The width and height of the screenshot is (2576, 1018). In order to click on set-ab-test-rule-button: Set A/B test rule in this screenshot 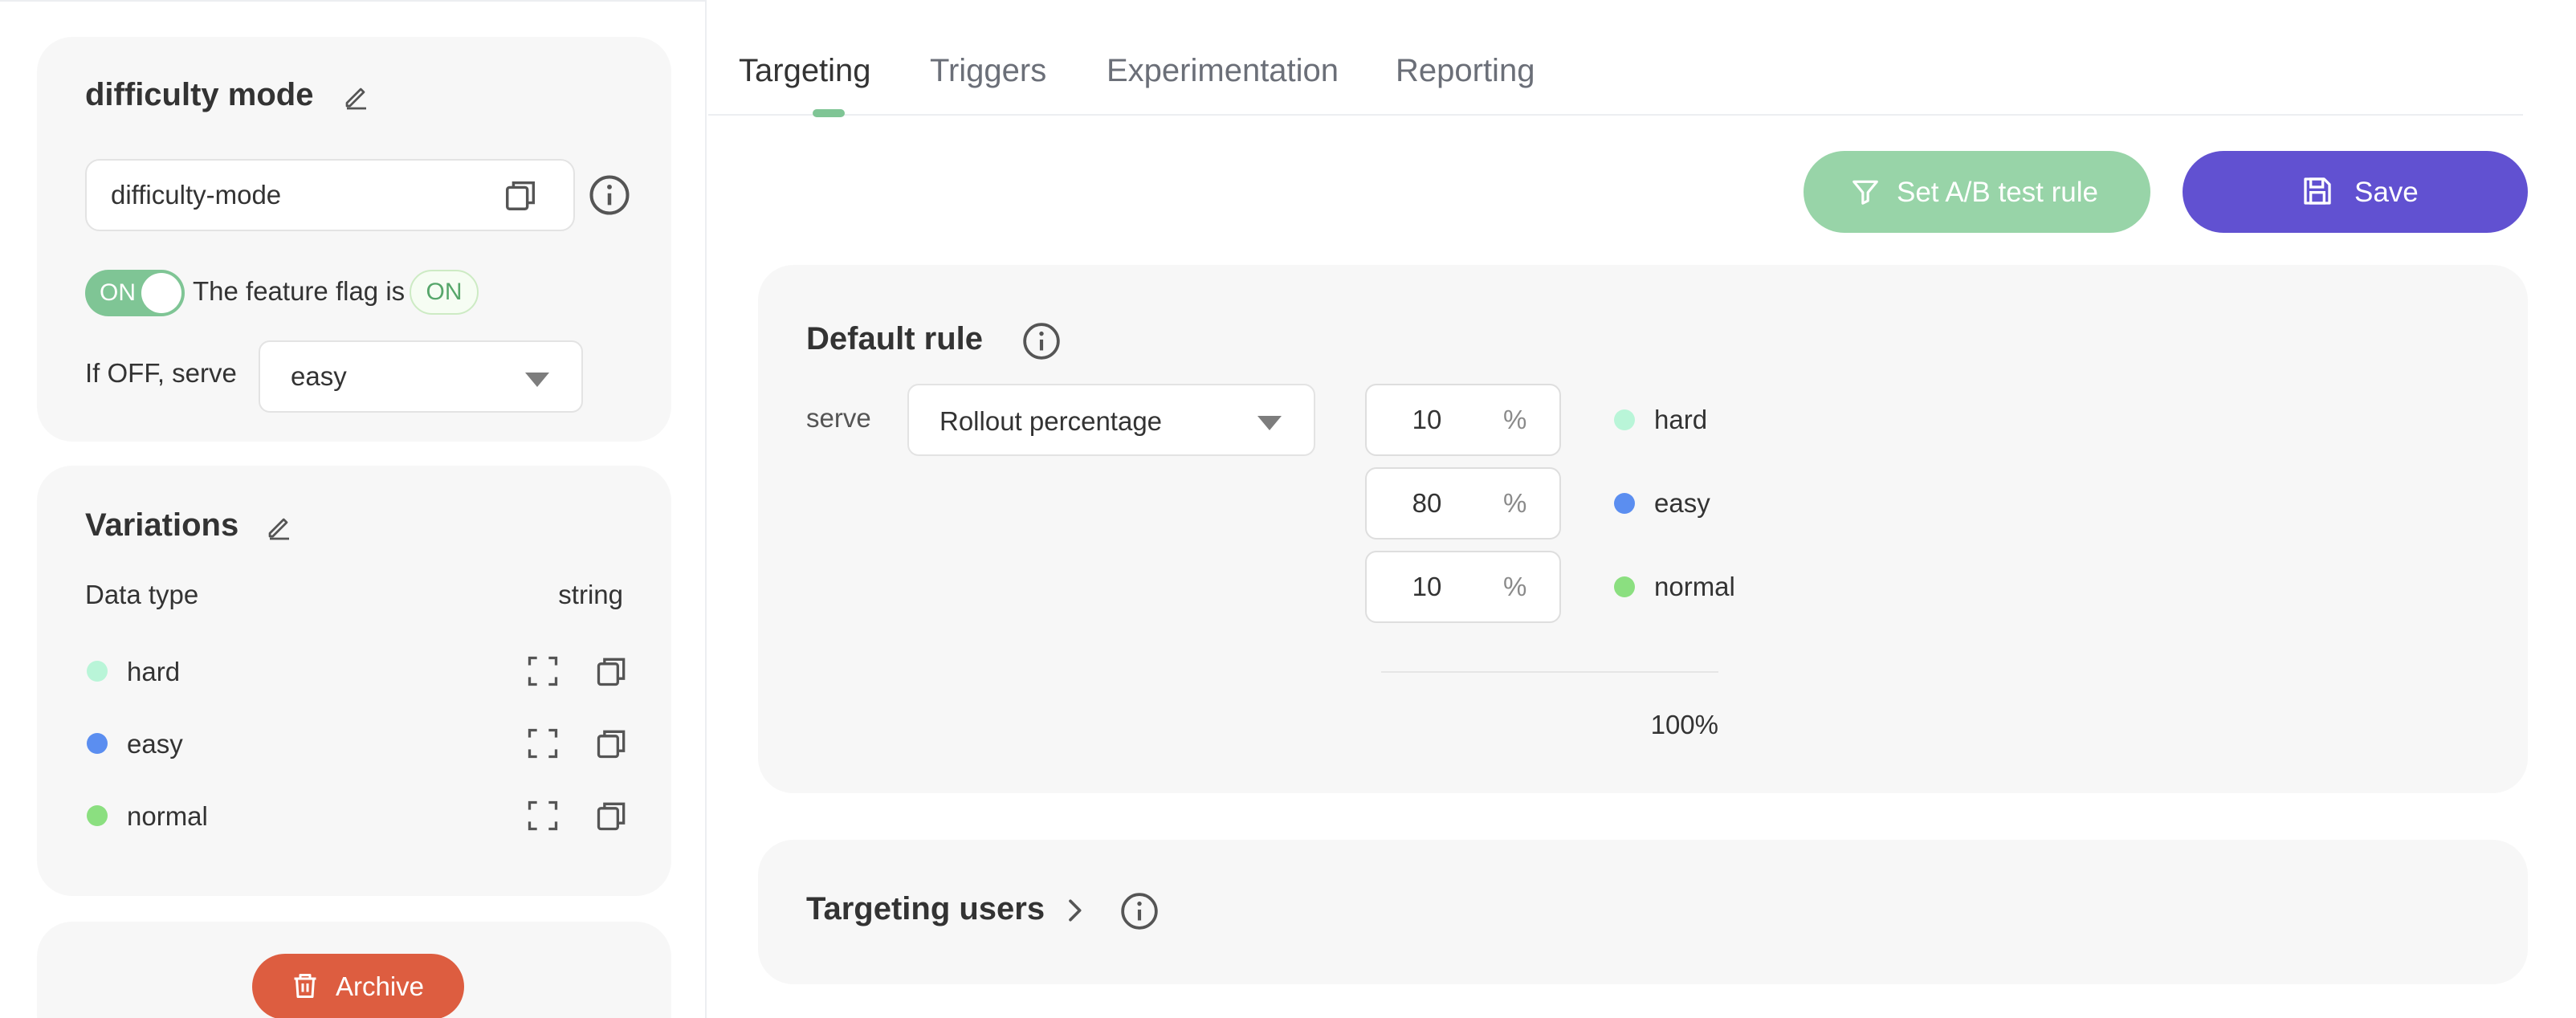, I will do `click(1977, 192)`.